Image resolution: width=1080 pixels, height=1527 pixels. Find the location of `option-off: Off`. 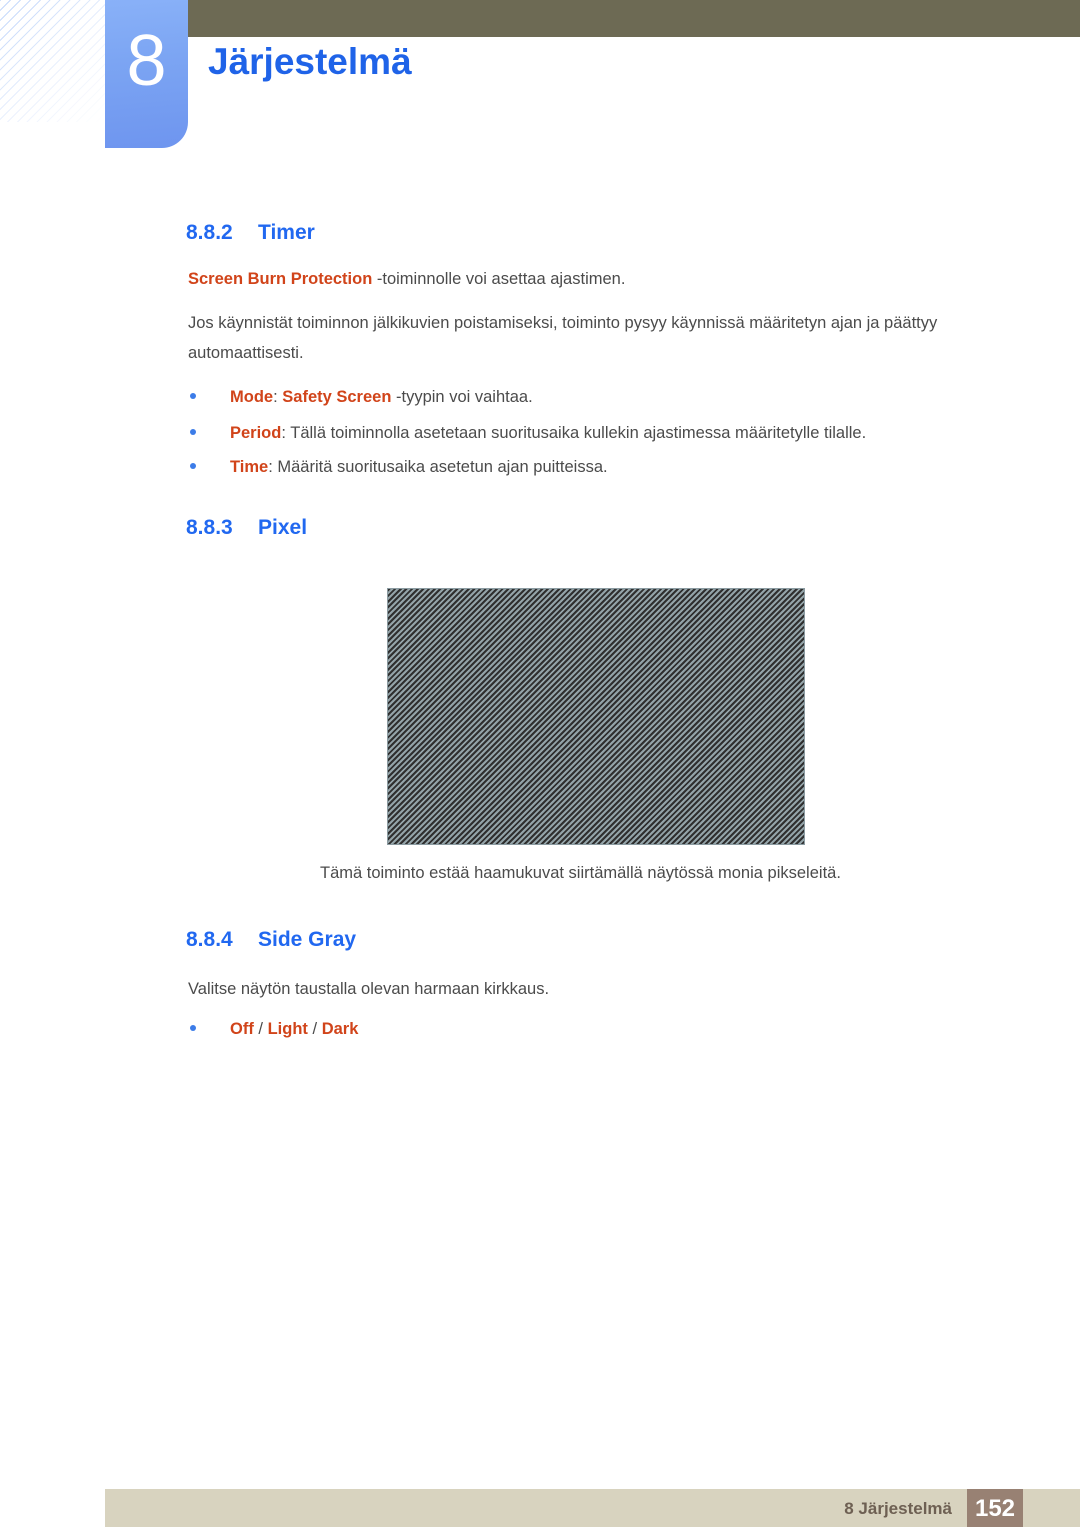

option-off: Off is located at coordinates (242, 1029).